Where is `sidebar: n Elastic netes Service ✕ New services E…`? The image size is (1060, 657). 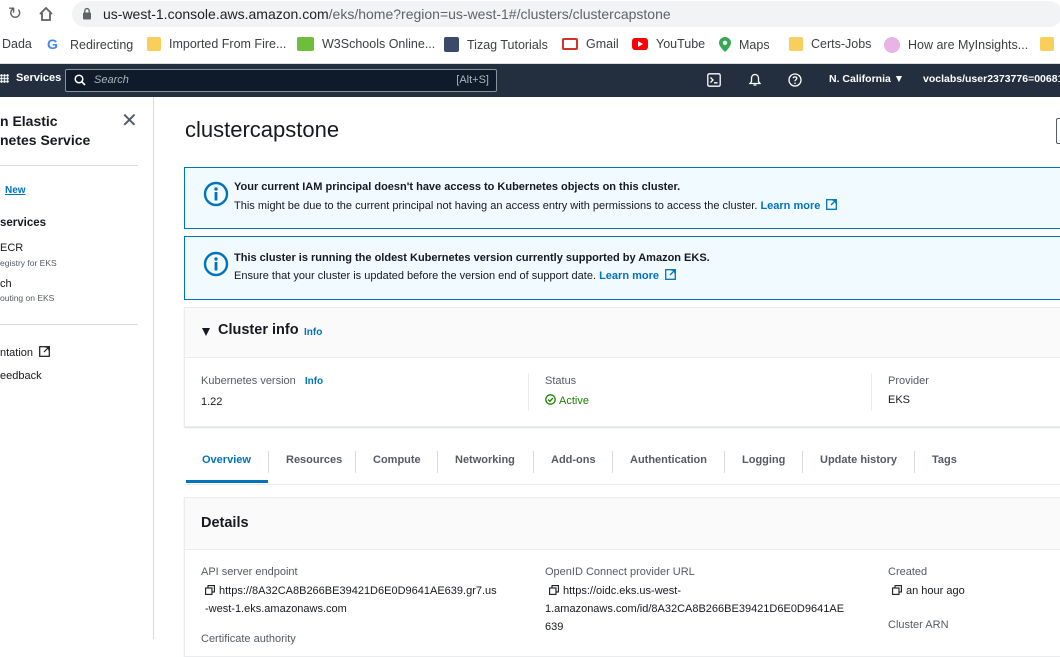
sidebar: n Elastic netes Service ✕ New services E… is located at coordinates (77, 368).